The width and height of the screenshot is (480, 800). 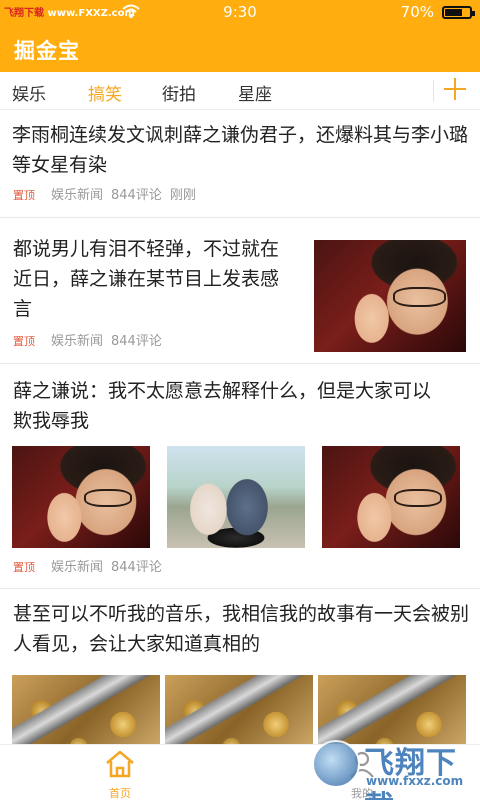 What do you see at coordinates (240, 150) in the screenshot?
I see `article-title: 李雨桐连续发文讽刺薛之谦伪君子，还爆料其与李小璐等女星有染` at bounding box center [240, 150].